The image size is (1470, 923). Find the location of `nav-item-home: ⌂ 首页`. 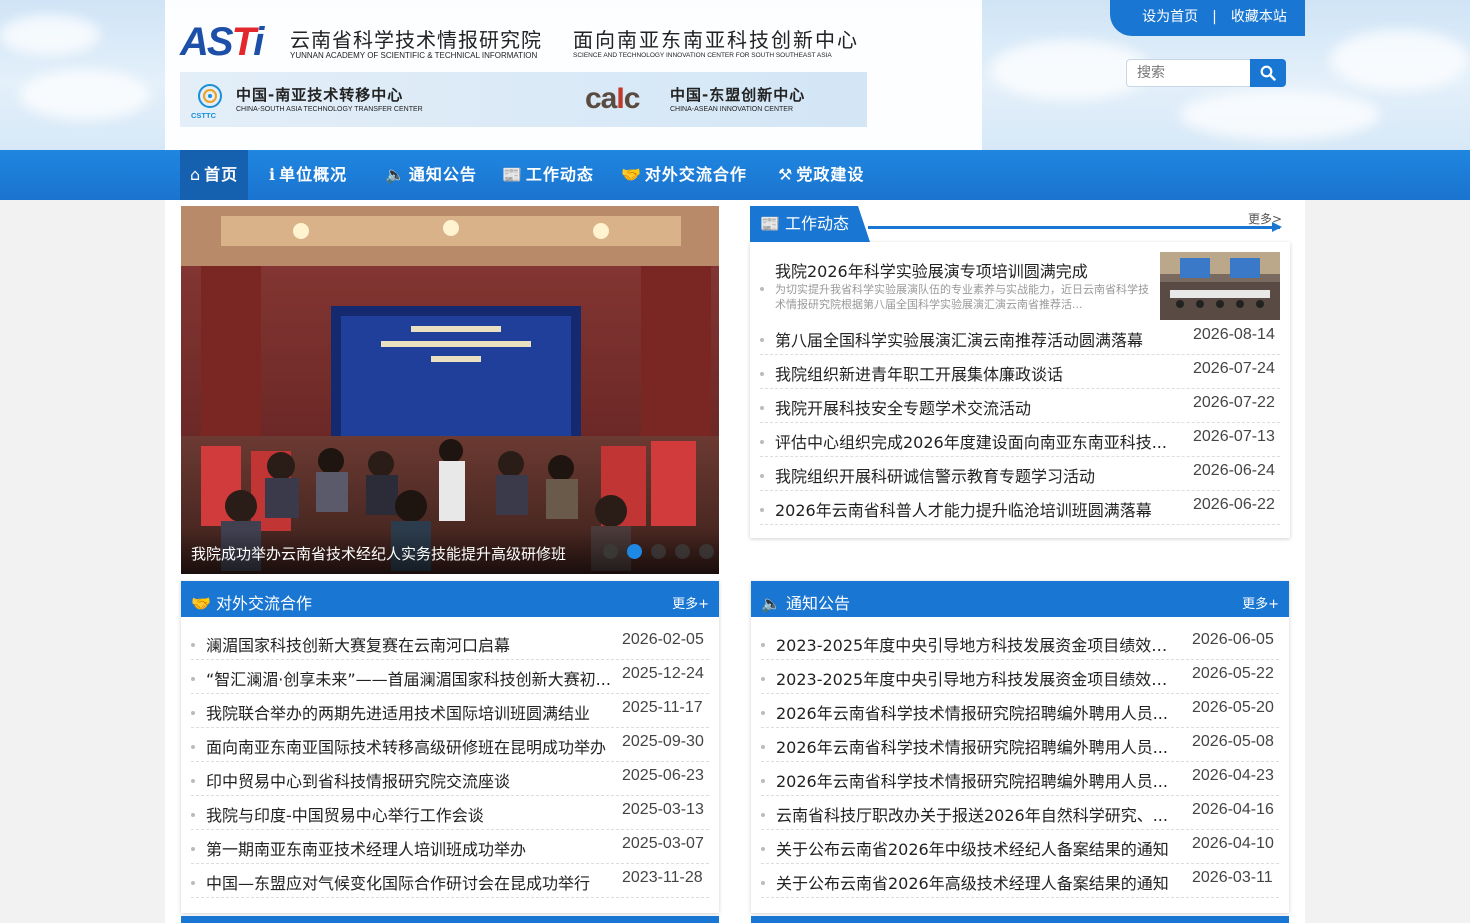

nav-item-home: ⌂ 首页 is located at coordinates (214, 175).